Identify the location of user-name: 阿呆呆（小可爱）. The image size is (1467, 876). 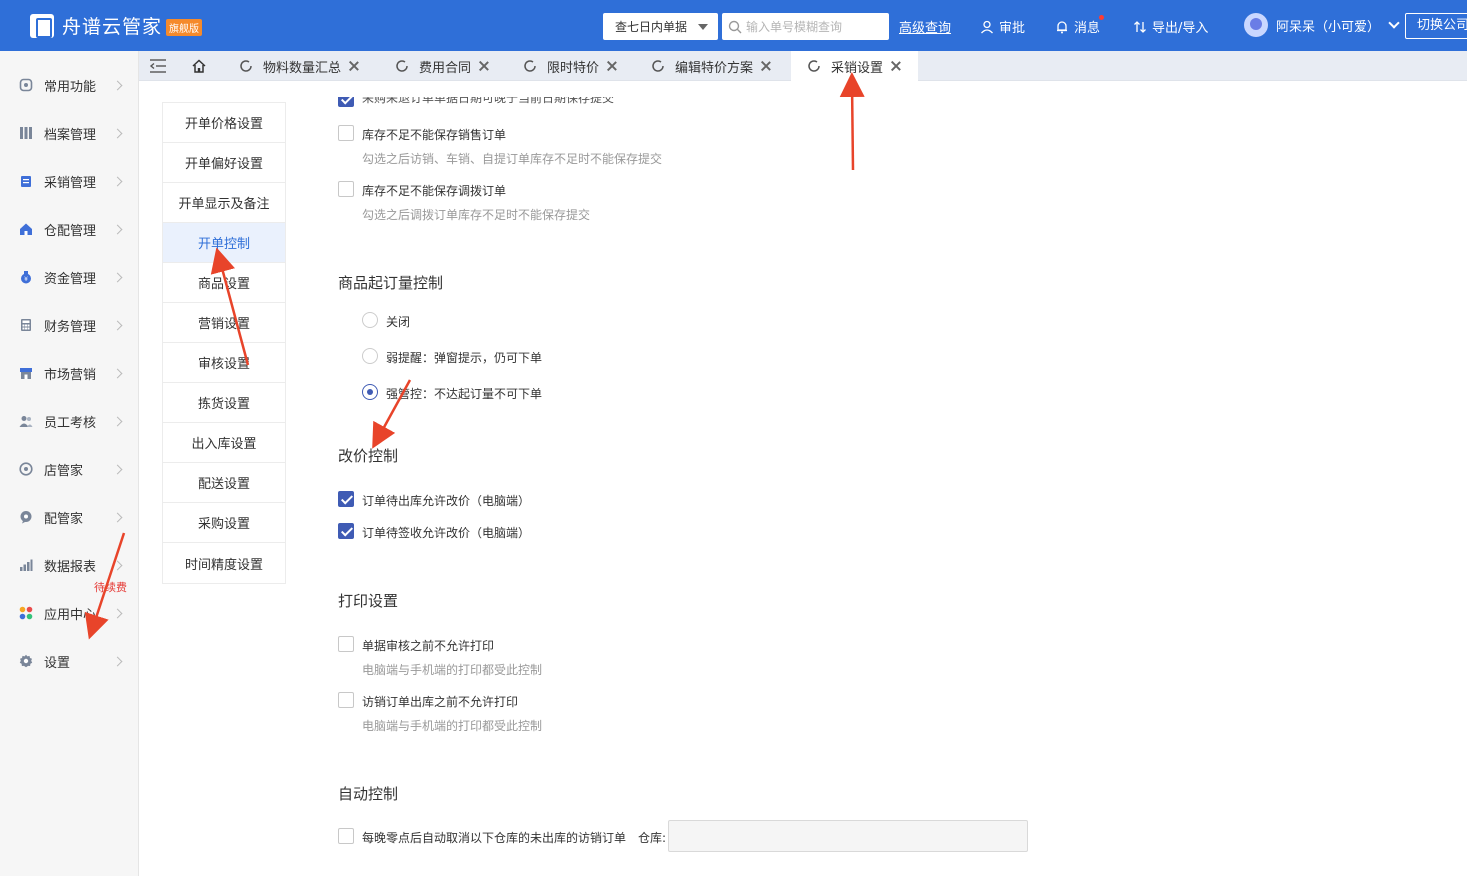
(1328, 27).